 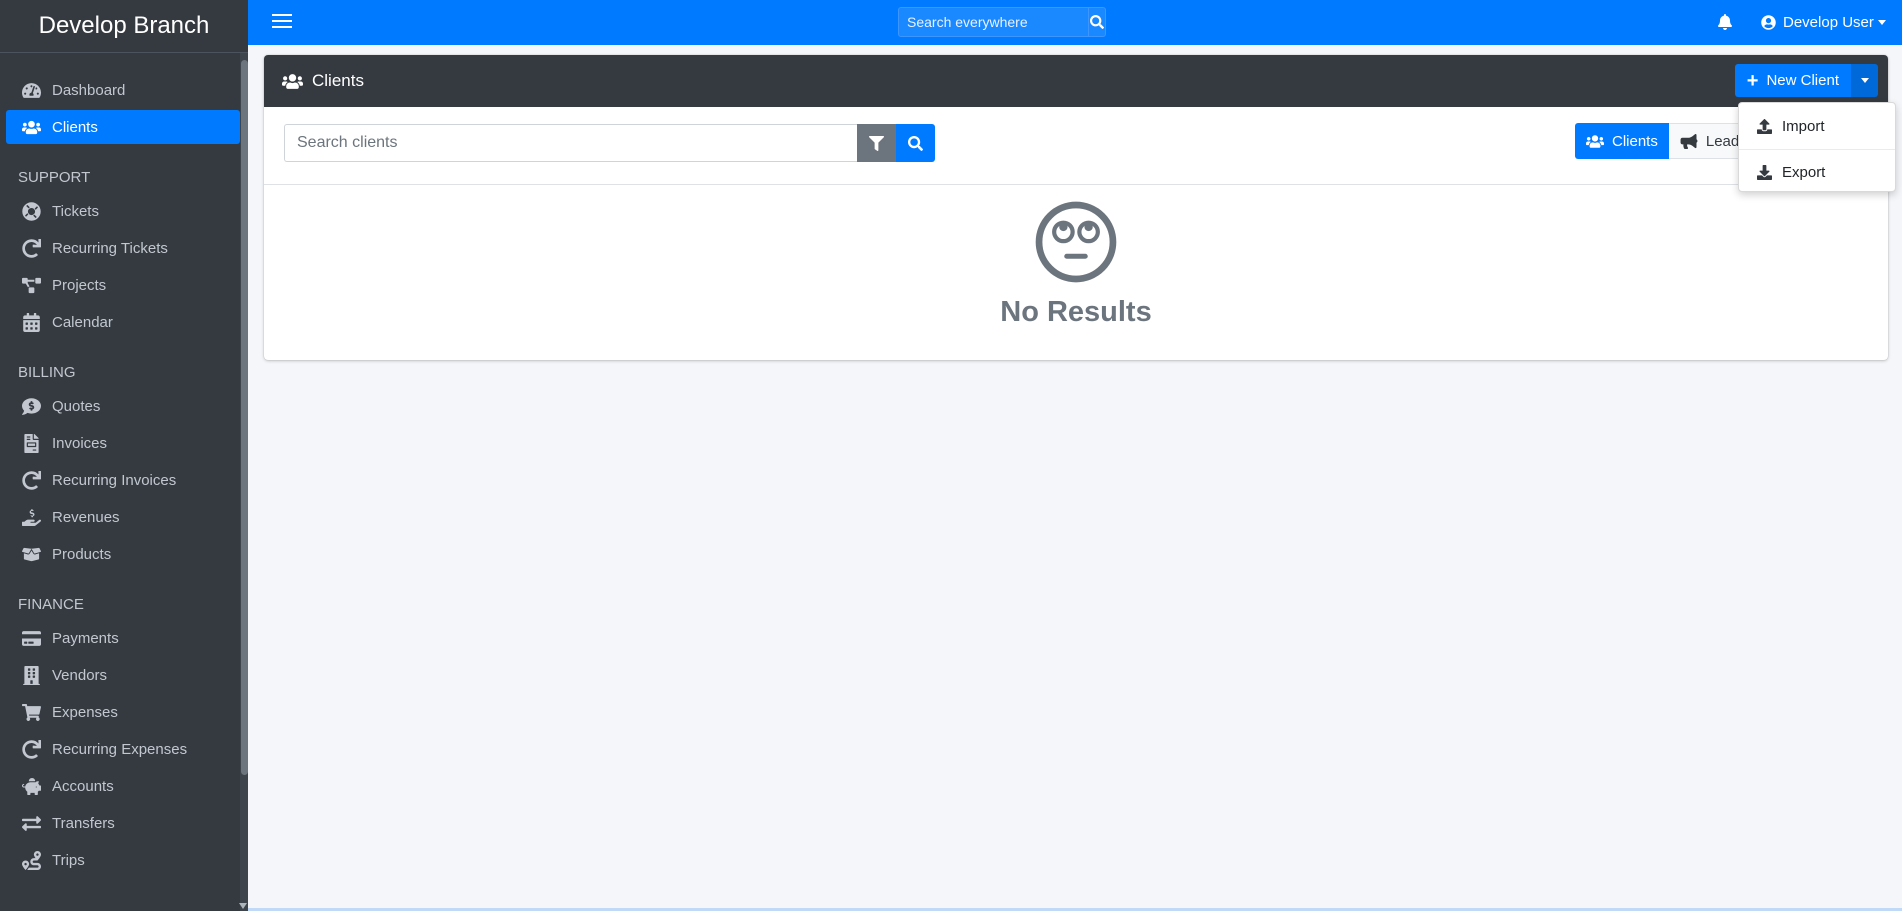 What do you see at coordinates (1076, 81) in the screenshot?
I see `card-header: Clients + New Client` at bounding box center [1076, 81].